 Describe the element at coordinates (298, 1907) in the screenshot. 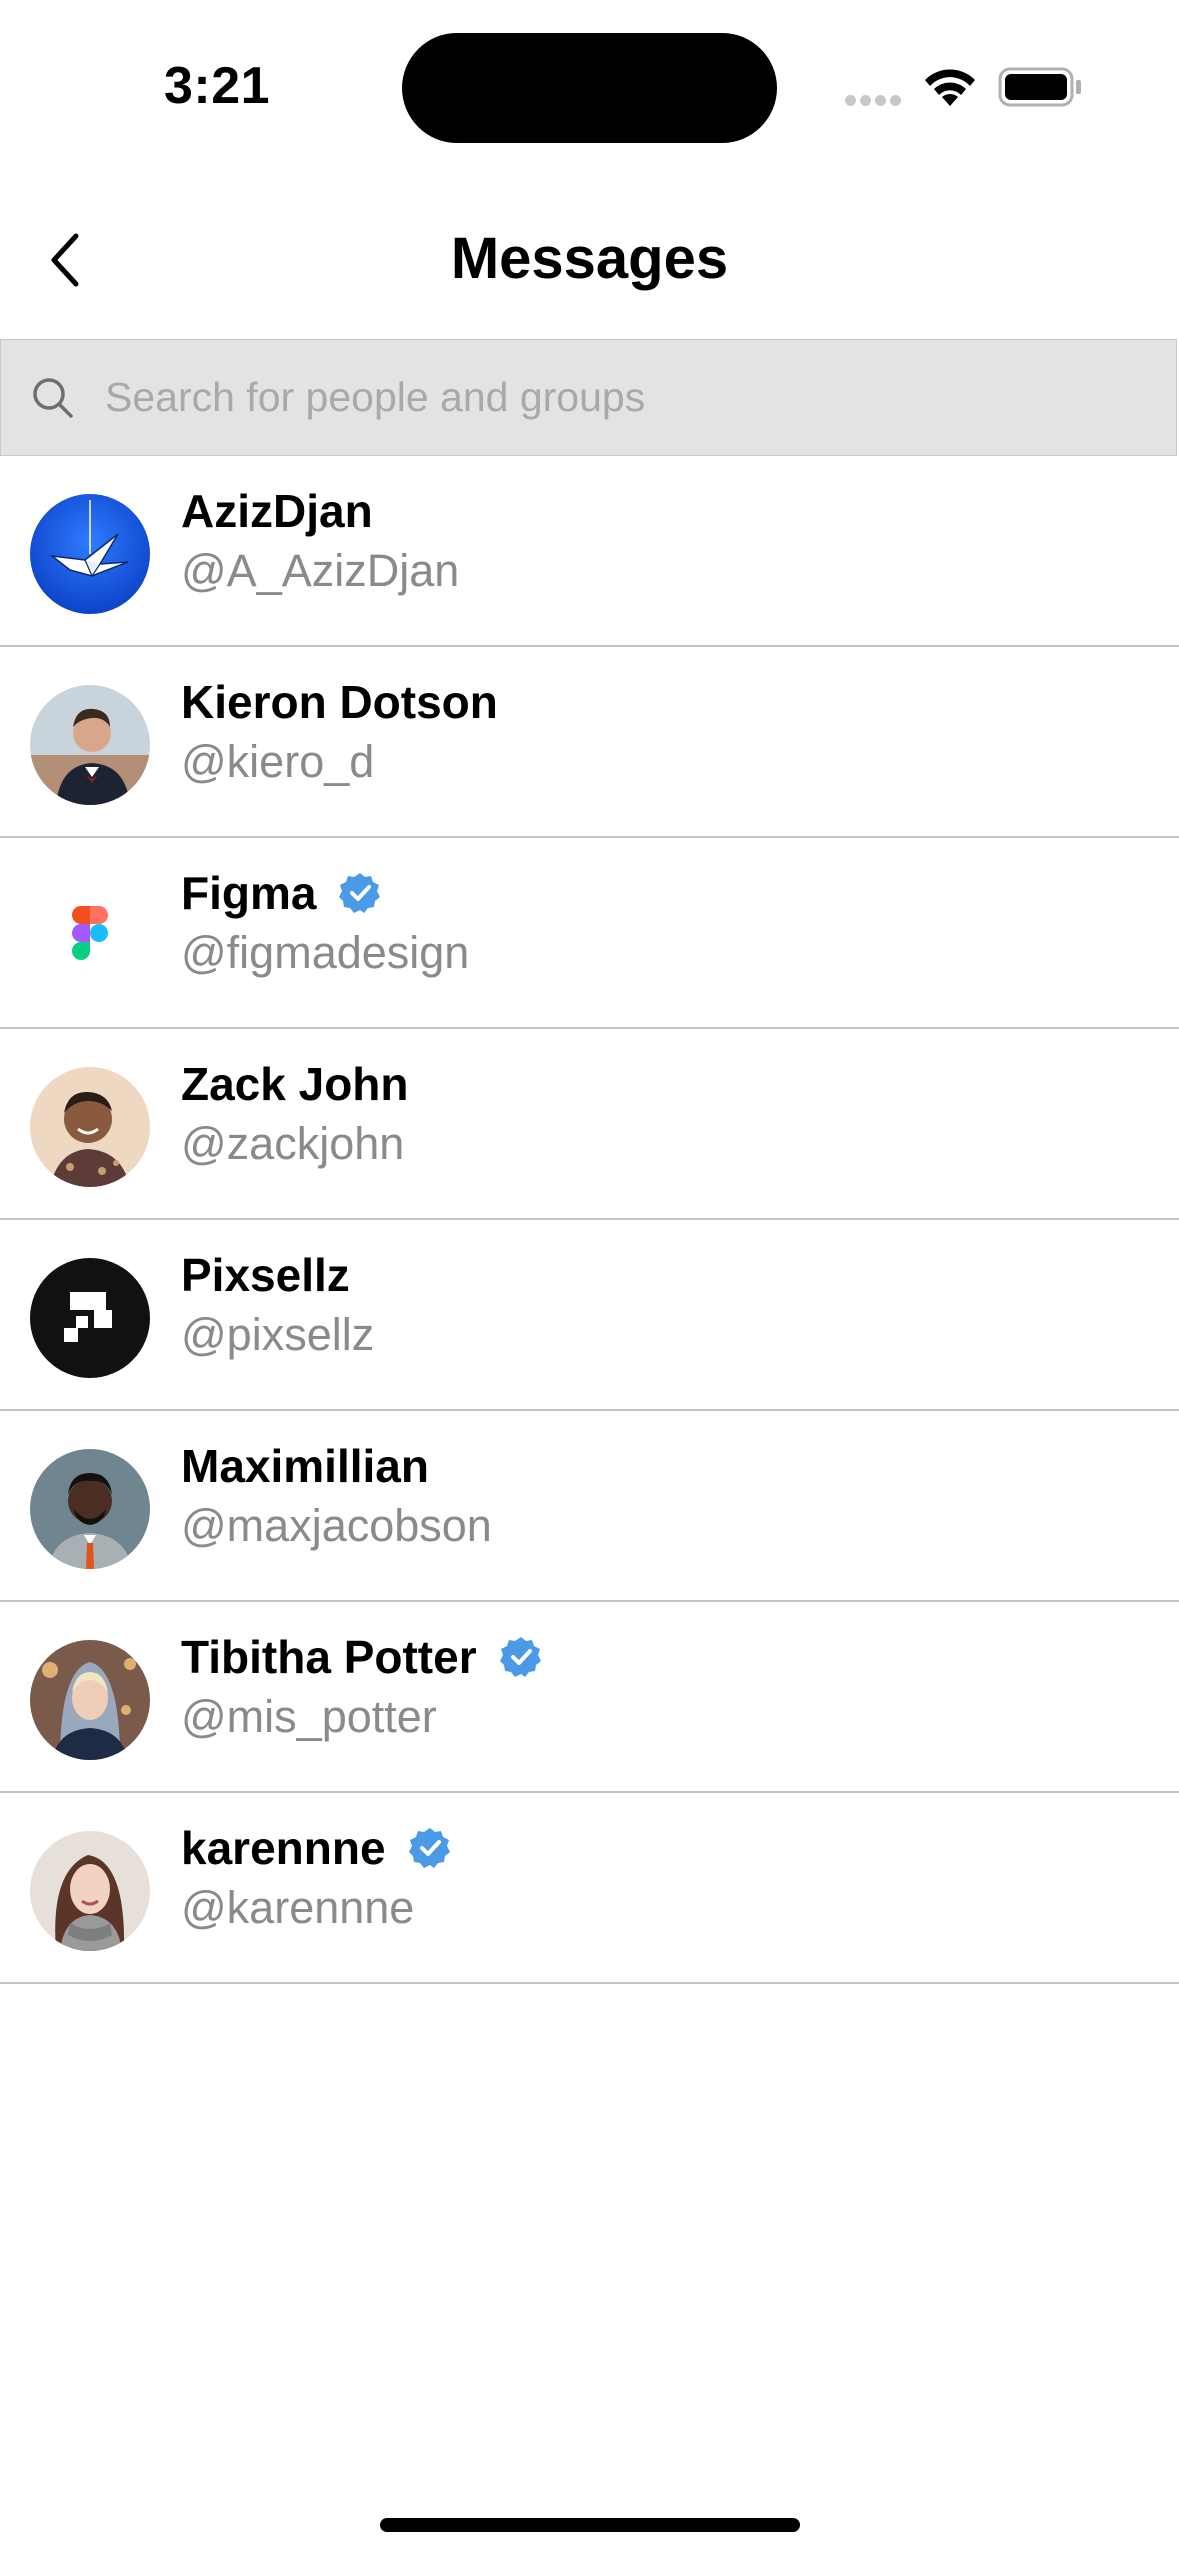

I see `contact-handle: @karennne` at that location.